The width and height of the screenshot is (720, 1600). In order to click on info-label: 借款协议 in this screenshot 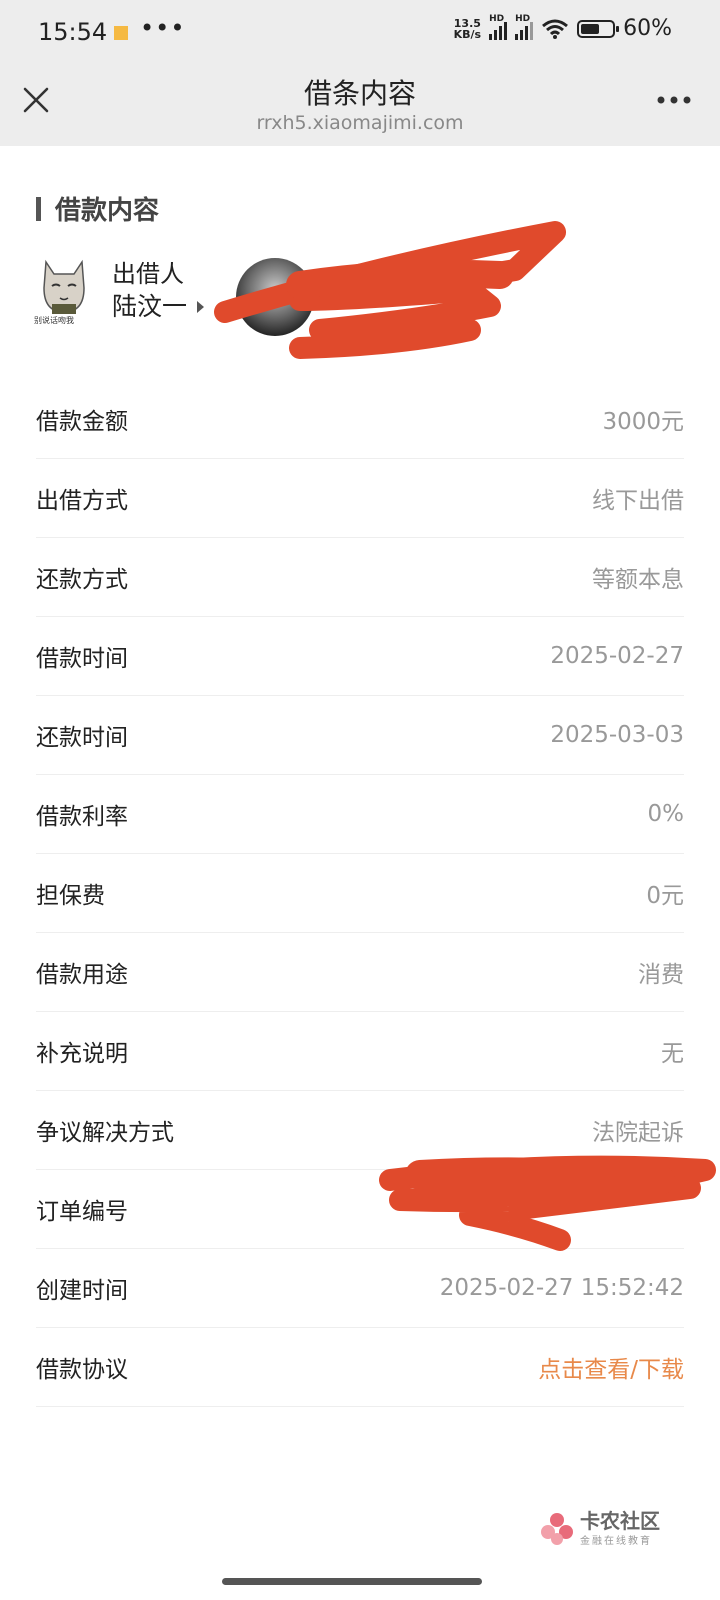, I will do `click(82, 1370)`.